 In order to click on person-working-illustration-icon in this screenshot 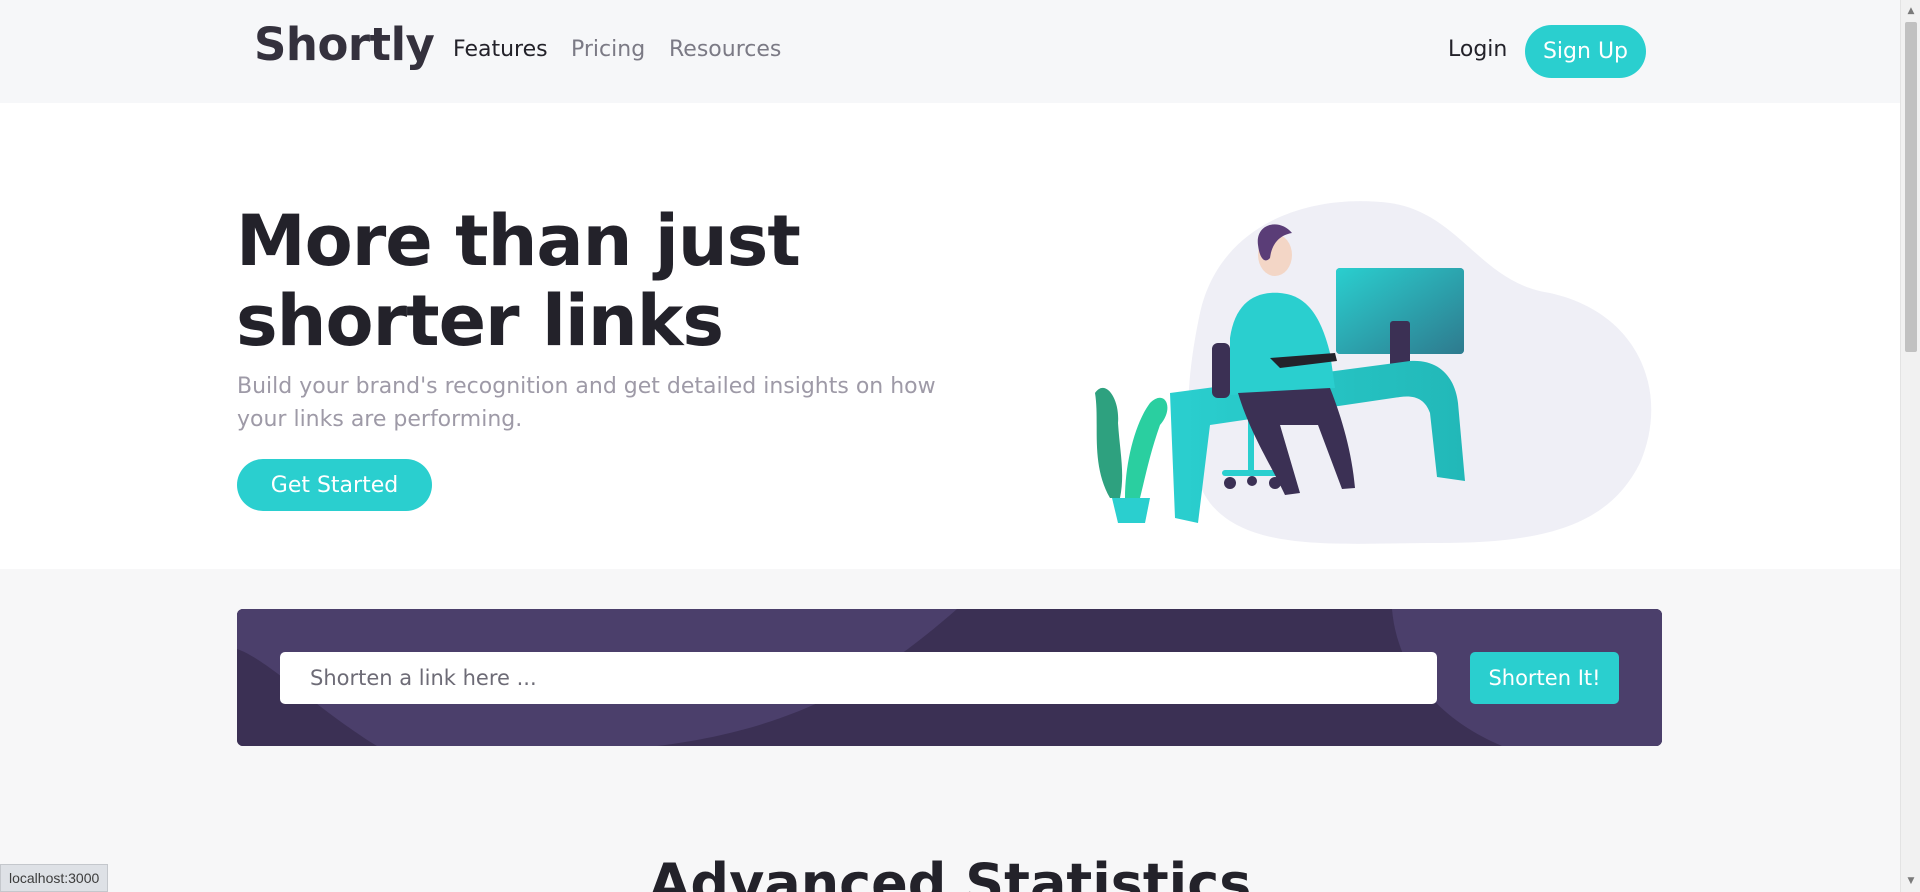, I will do `click(1373, 372)`.